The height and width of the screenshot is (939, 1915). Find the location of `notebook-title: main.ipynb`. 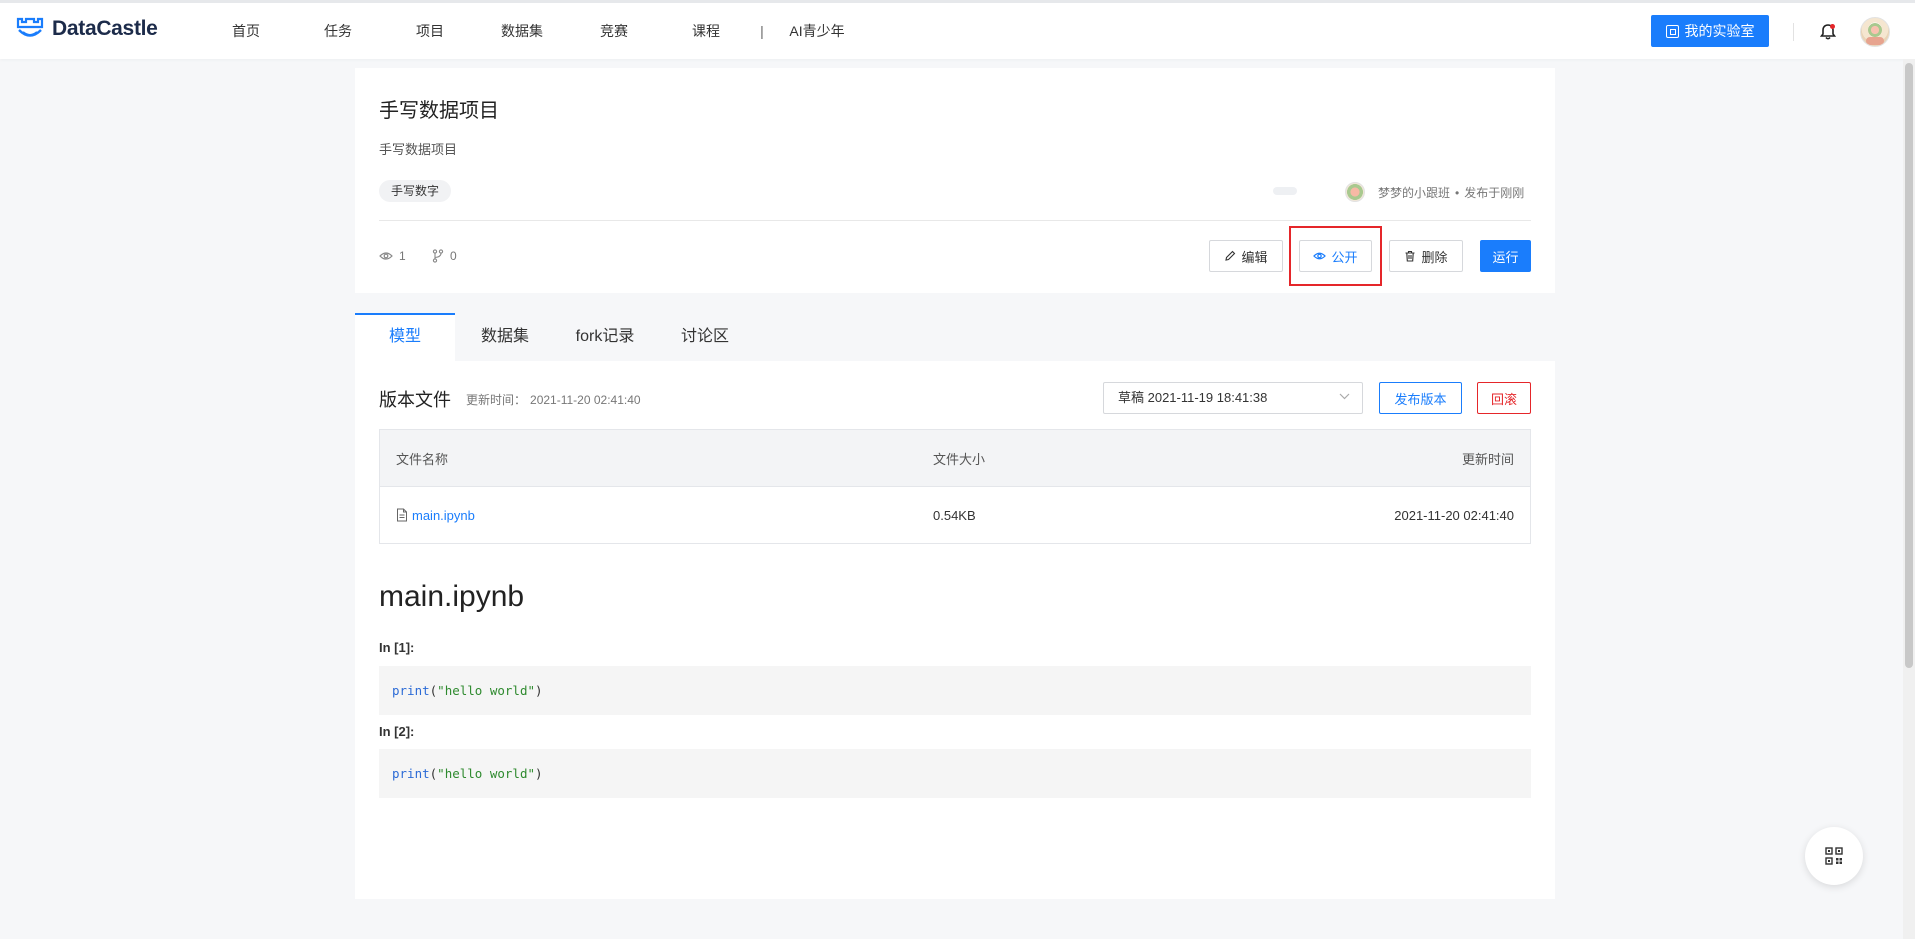

notebook-title: main.ipynb is located at coordinates (452, 596).